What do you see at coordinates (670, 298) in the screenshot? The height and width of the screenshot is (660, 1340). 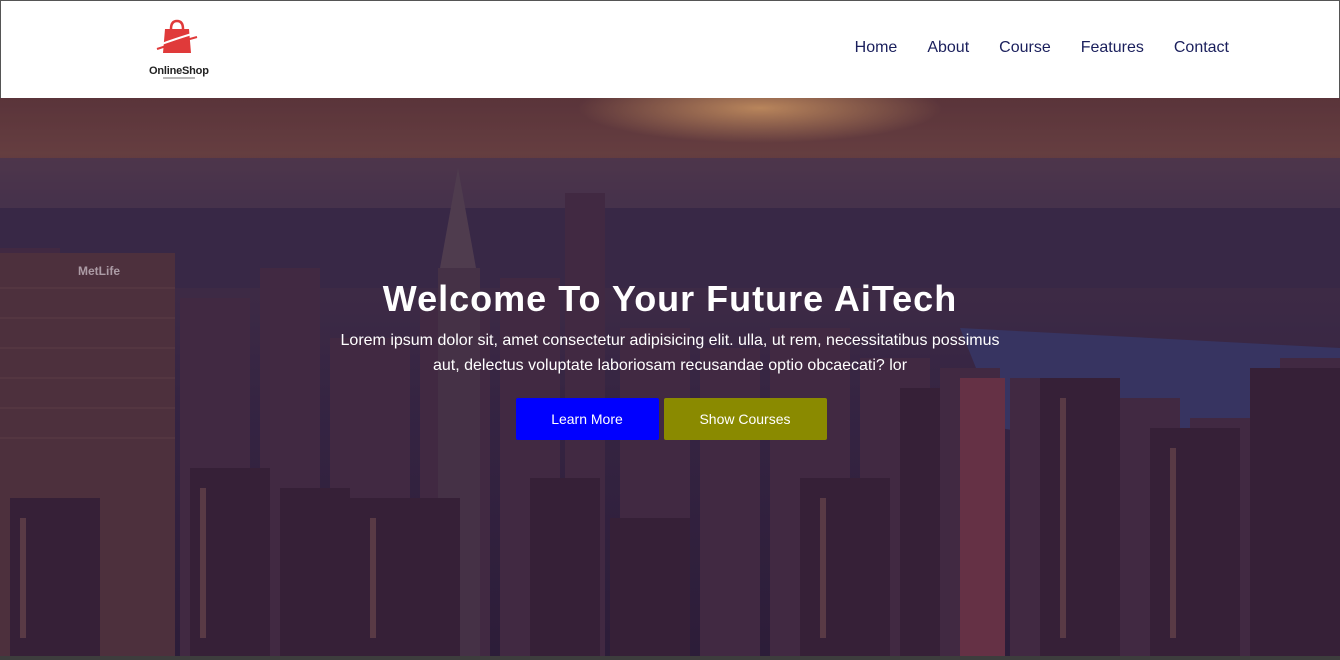 I see `hero-title: Welcome To Your Future AiTech` at bounding box center [670, 298].